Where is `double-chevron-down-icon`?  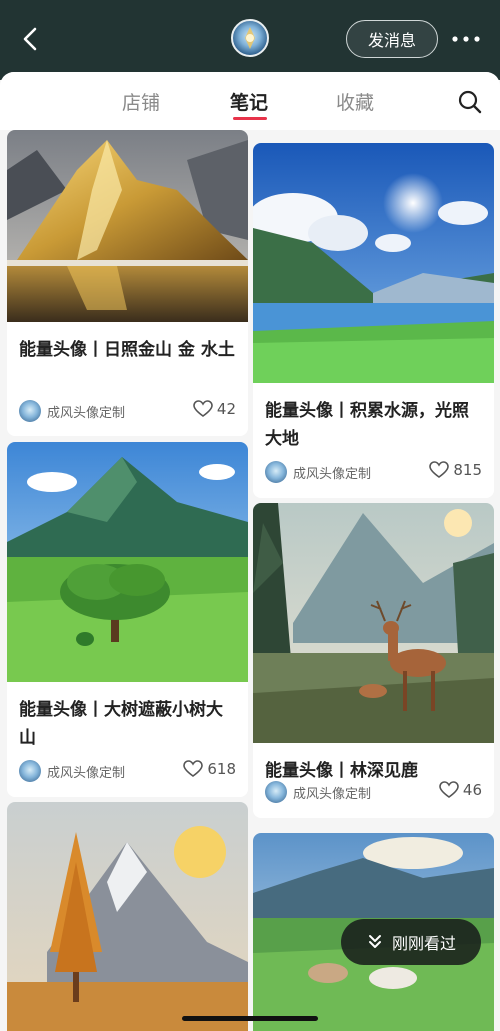
double-chevron-down-icon is located at coordinates (374, 941).